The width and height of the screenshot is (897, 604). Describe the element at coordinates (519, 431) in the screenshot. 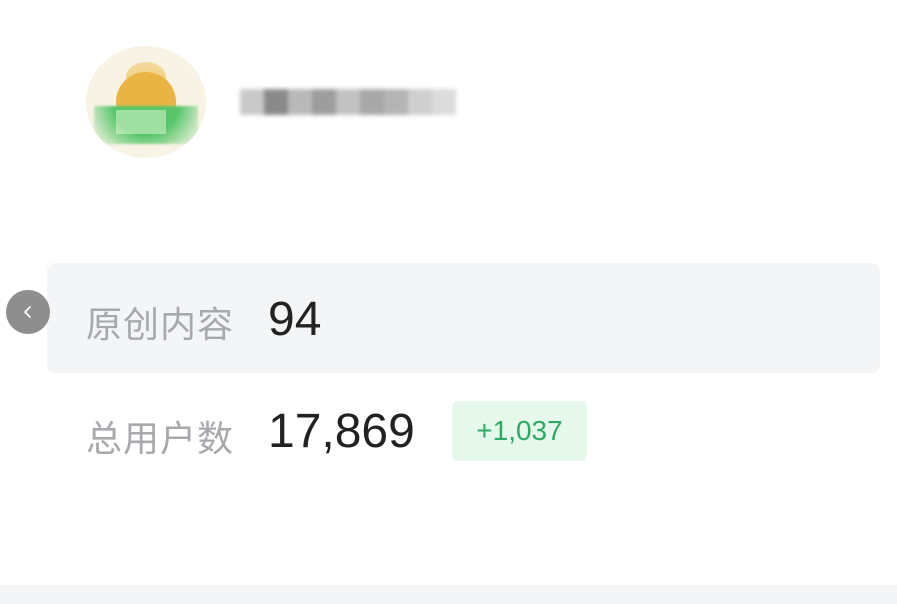

I see `total-users-delta-badge: +1,037` at that location.